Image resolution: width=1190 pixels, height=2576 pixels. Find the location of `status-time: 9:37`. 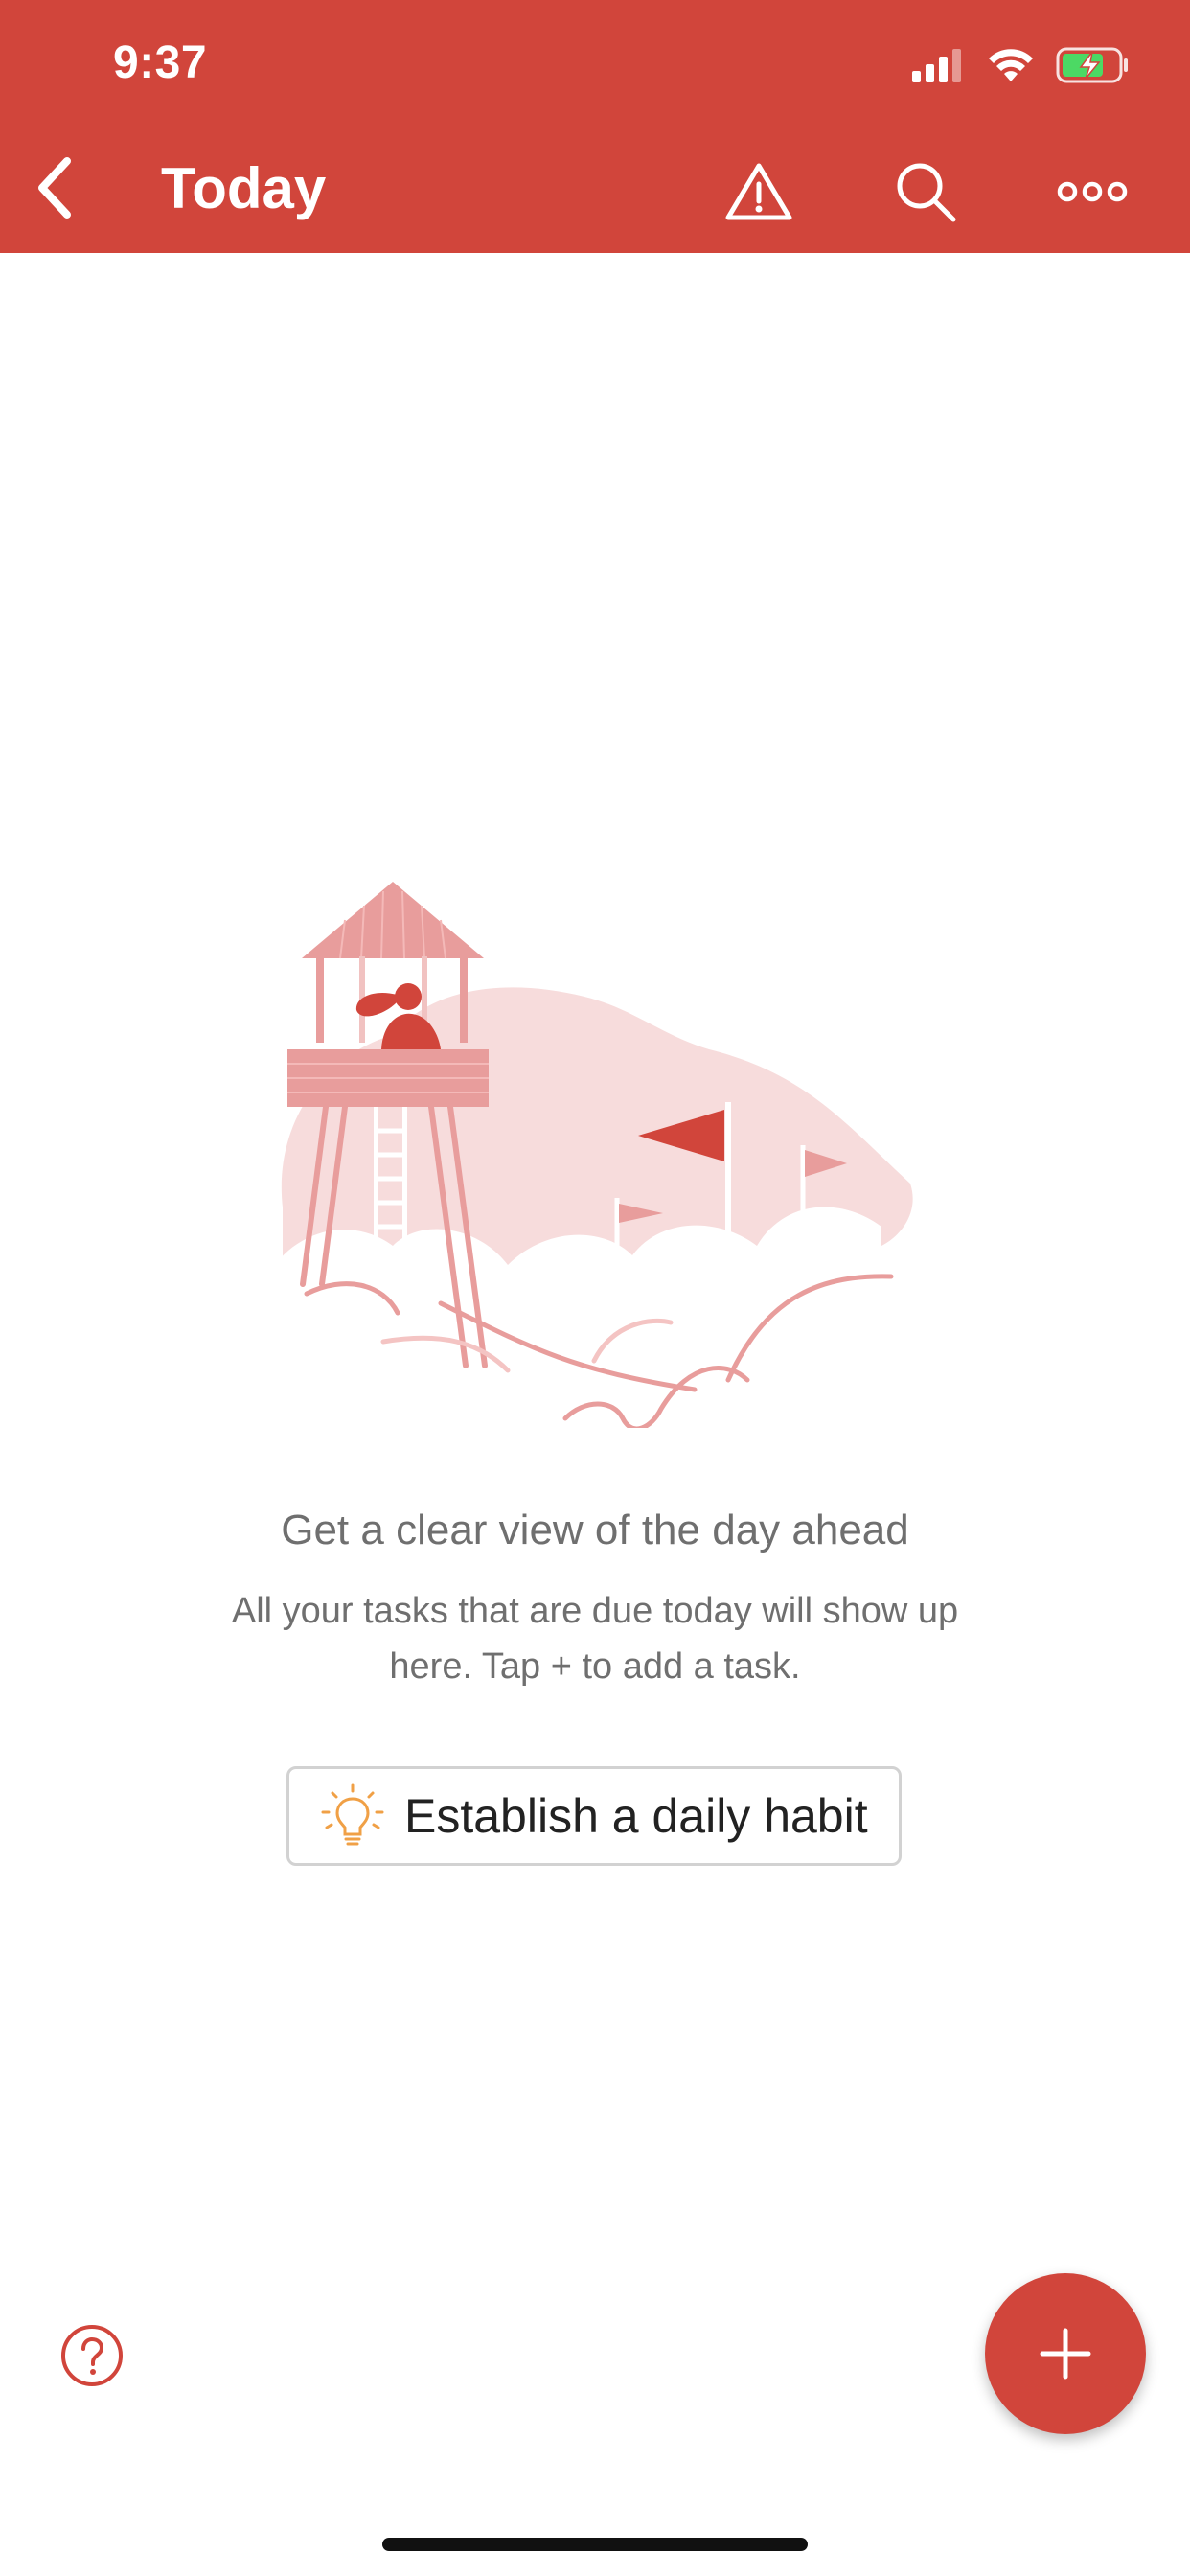

status-time: 9:37 is located at coordinates (160, 63).